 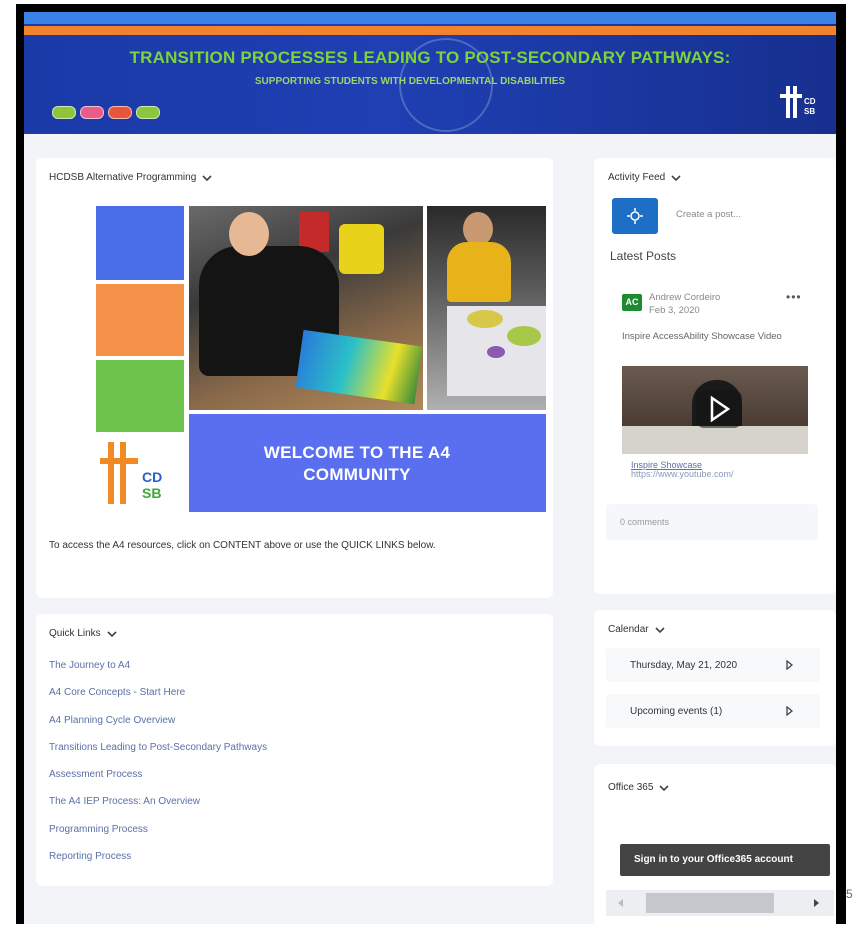 What do you see at coordinates (478, 229) in the screenshot?
I see `photo-2-face` at bounding box center [478, 229].